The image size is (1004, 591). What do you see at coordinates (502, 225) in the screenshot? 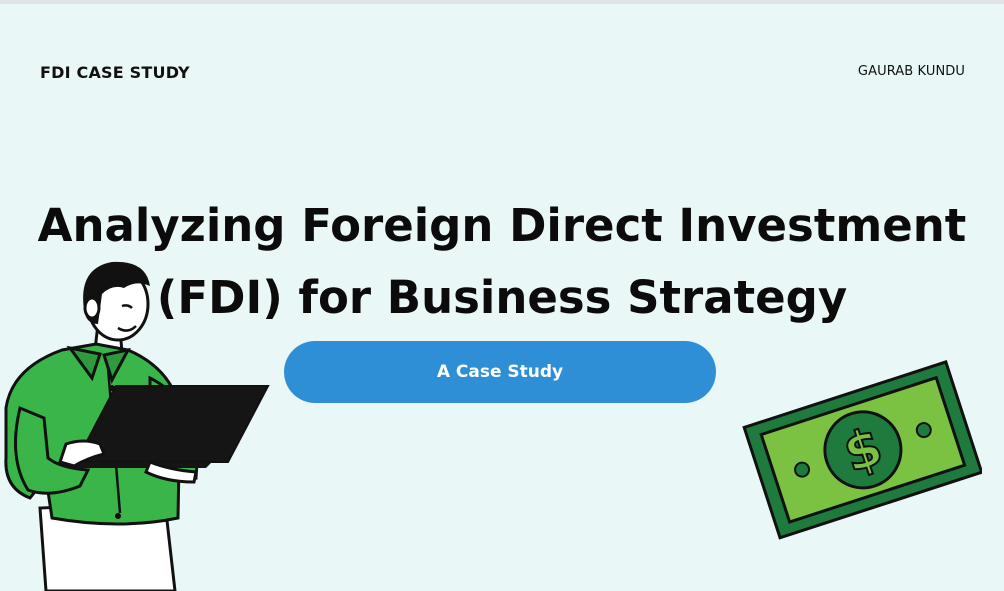
I see `title-line-1: Analyzing Foreign Direct Investment` at bounding box center [502, 225].